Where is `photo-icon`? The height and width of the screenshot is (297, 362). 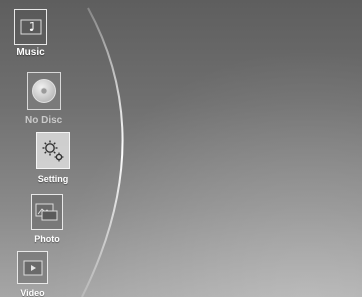
photo-icon is located at coordinates (46, 212).